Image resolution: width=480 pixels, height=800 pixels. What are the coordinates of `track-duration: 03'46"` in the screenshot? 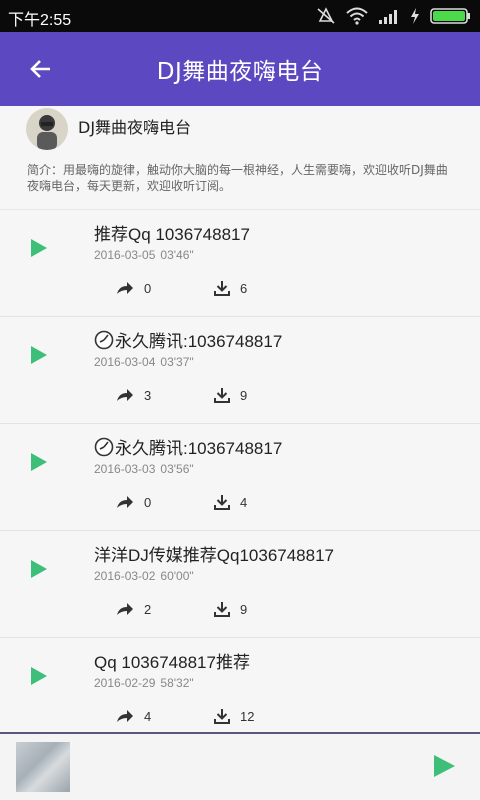 It's located at (177, 255).